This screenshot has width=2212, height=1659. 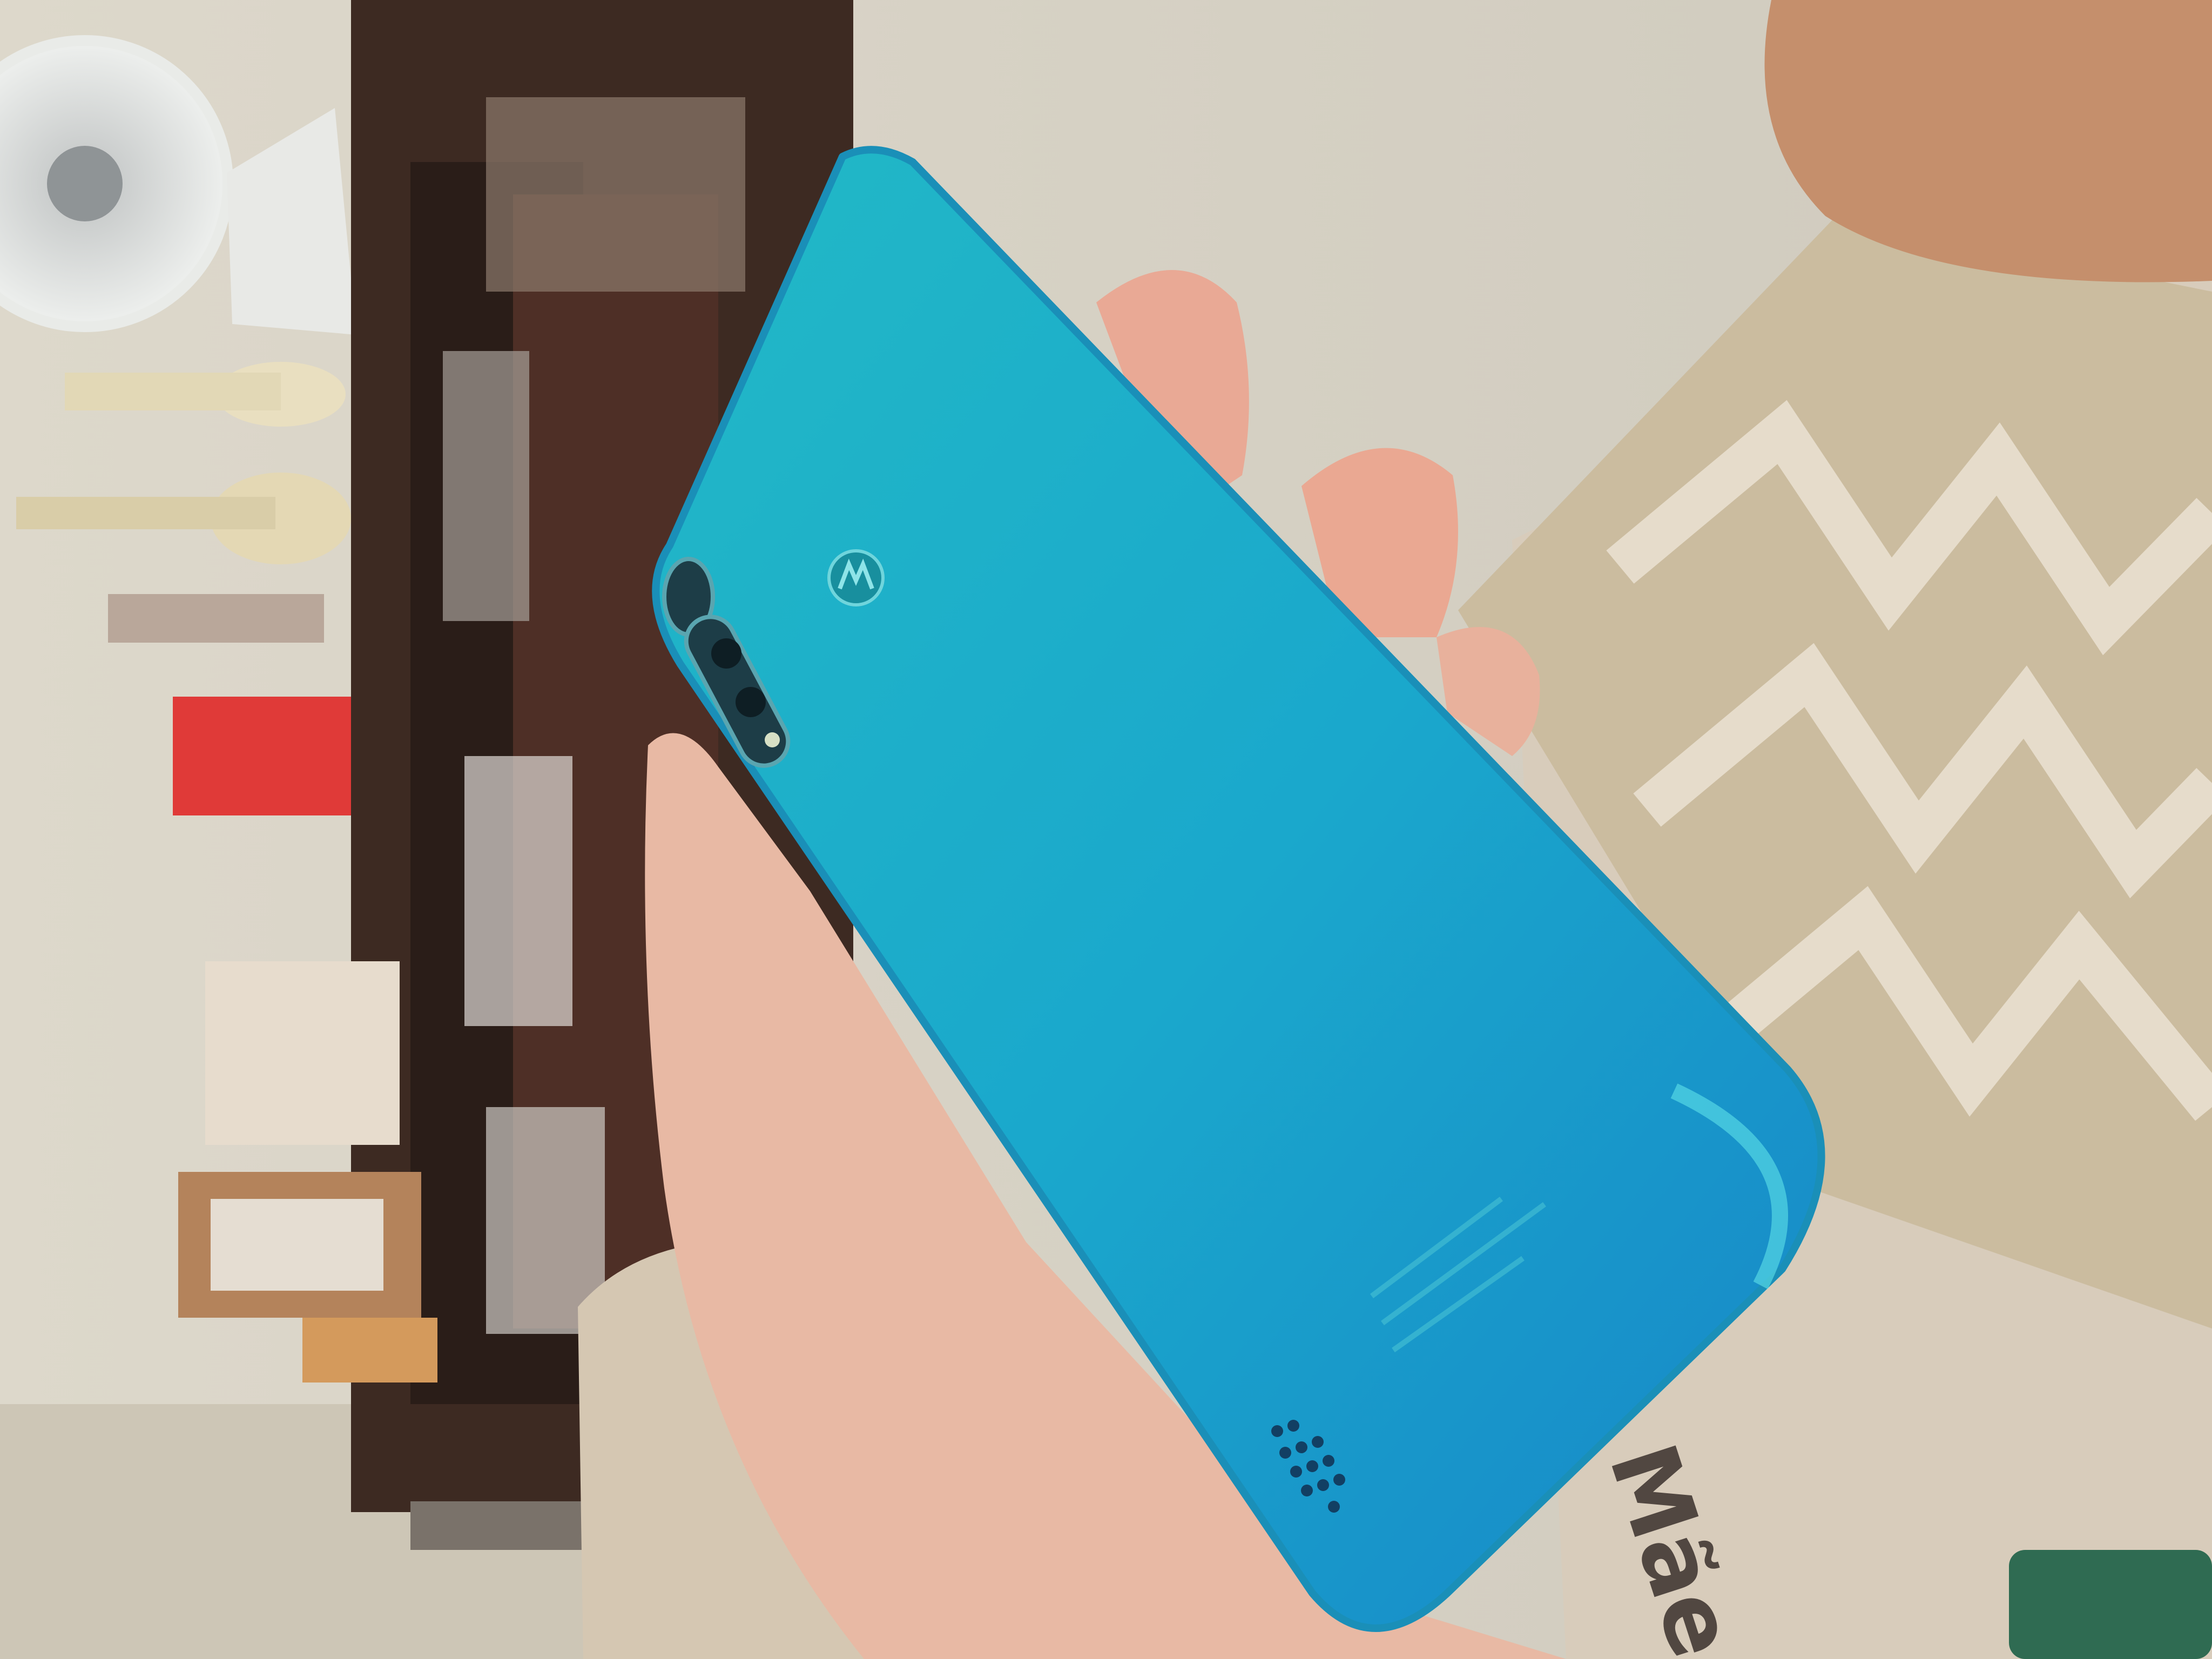 I want to click on picture-frame, so click(x=302, y=1053).